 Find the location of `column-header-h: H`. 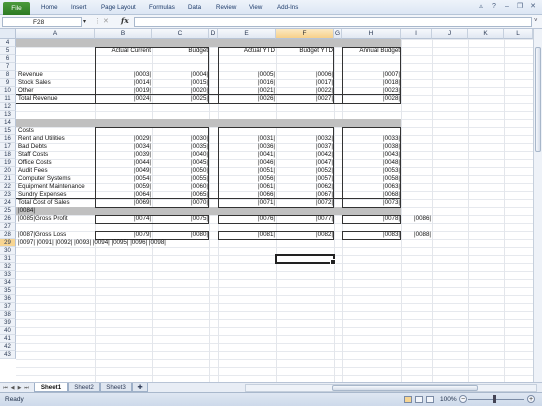

column-header-h: H is located at coordinates (371, 34).